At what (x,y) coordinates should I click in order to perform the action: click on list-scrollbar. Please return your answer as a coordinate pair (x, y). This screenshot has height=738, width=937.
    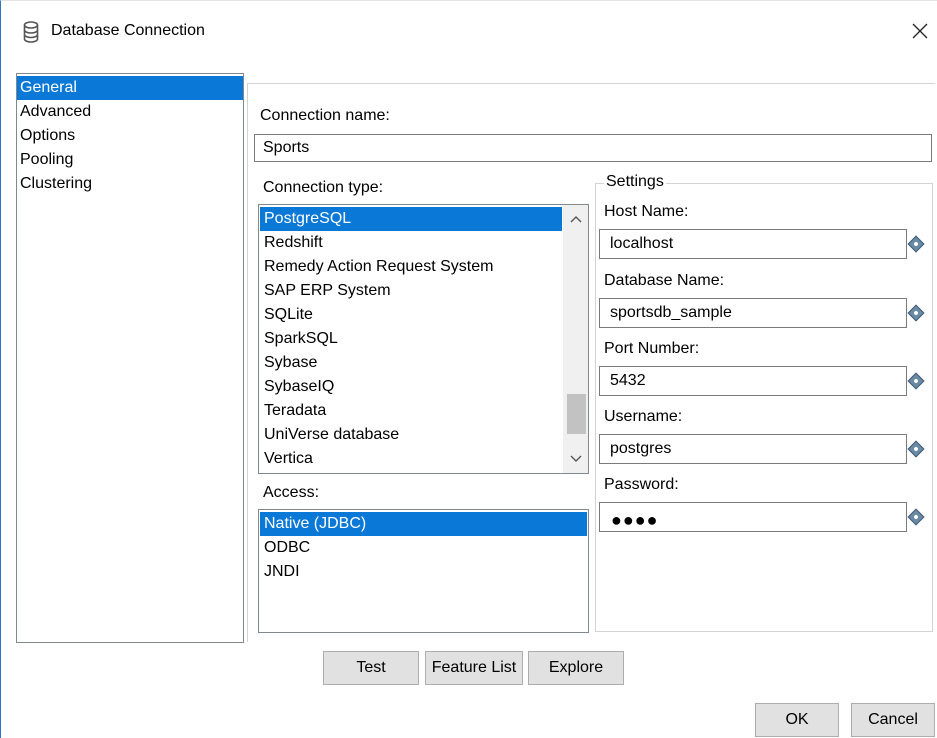
    Looking at the image, I should click on (575, 339).